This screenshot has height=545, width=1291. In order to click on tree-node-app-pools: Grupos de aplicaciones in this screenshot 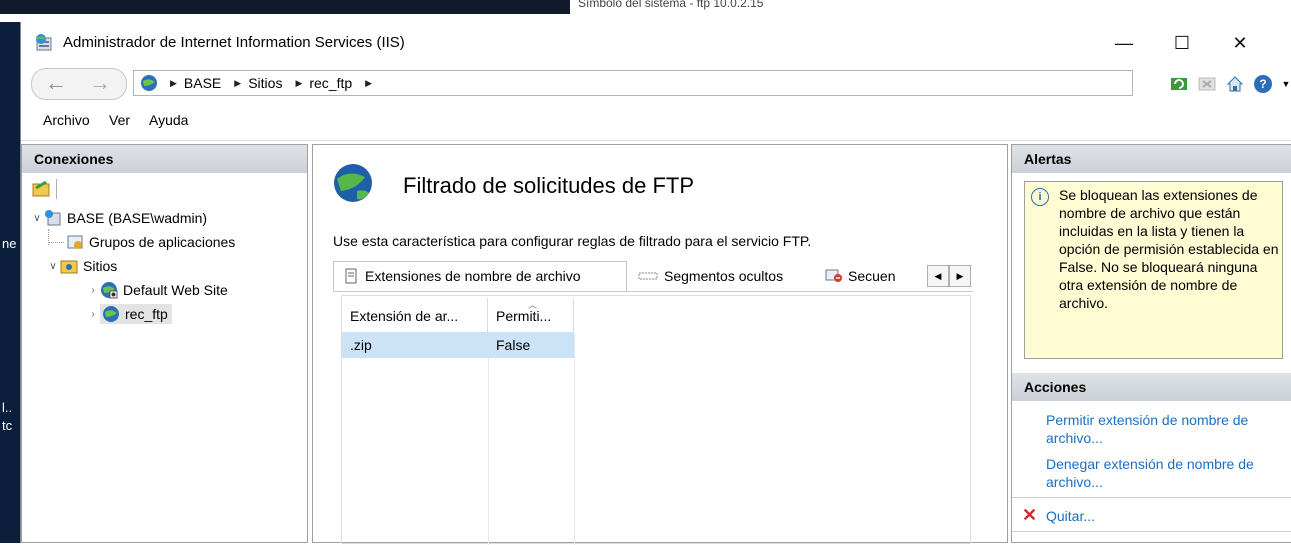, I will do `click(150, 242)`.